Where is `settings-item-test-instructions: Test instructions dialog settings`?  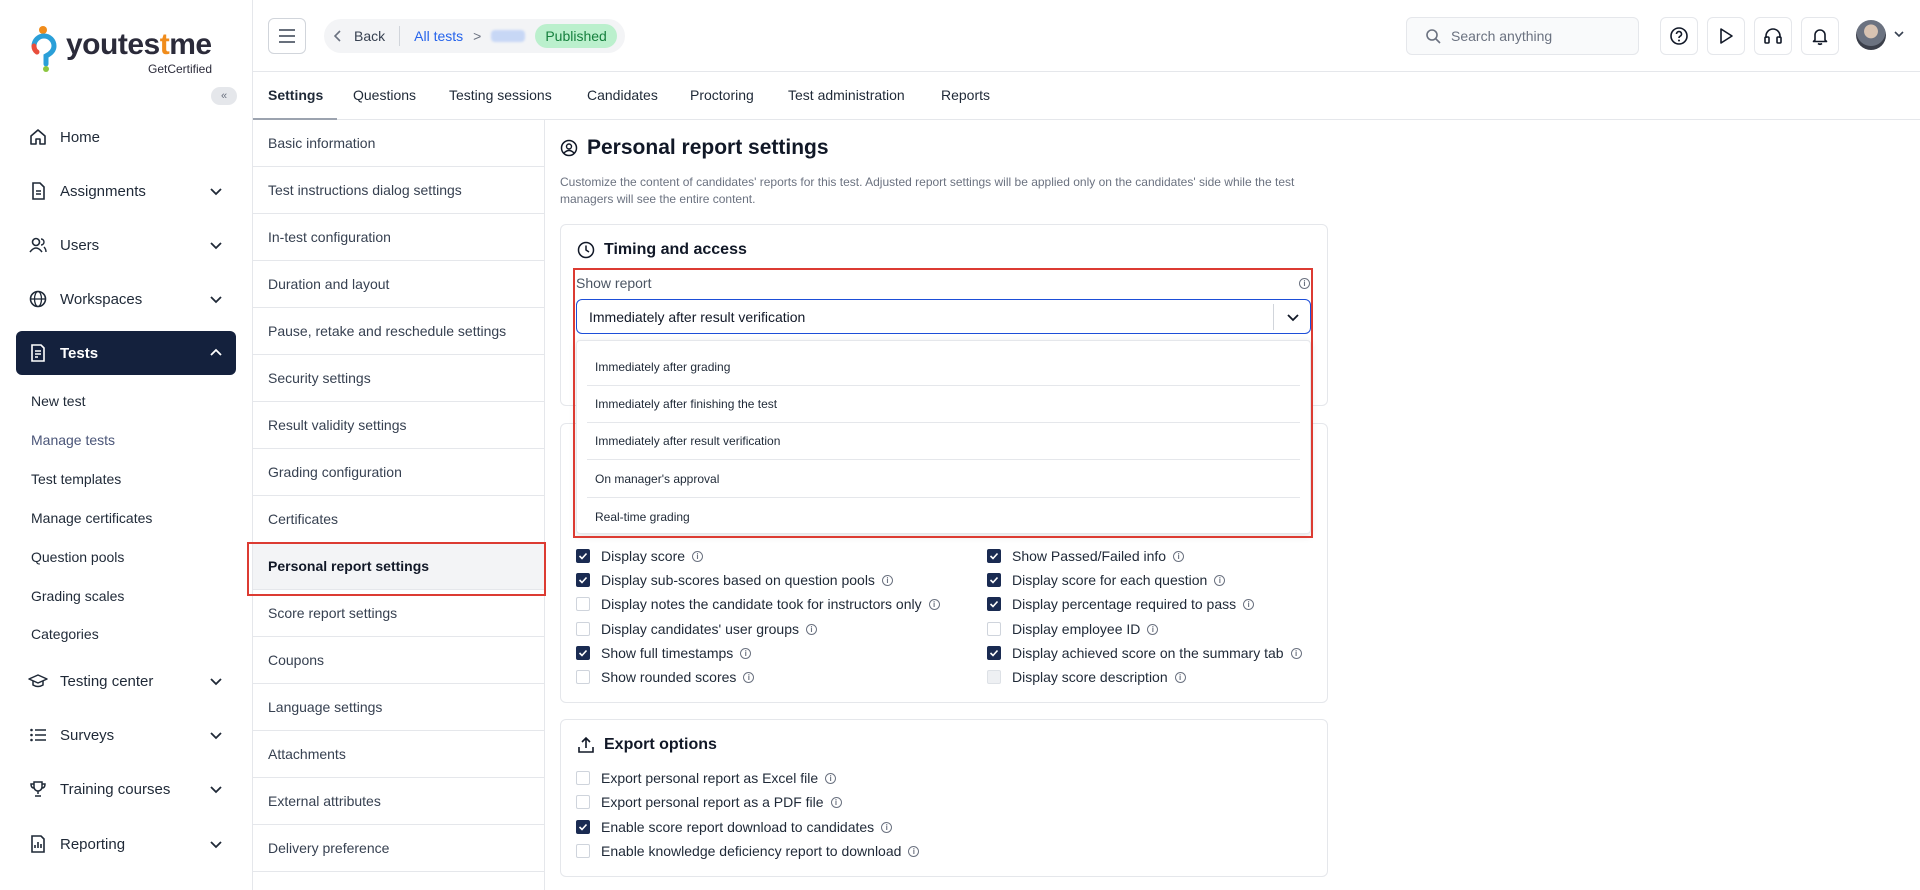 settings-item-test-instructions: Test instructions dialog settings is located at coordinates (398, 190).